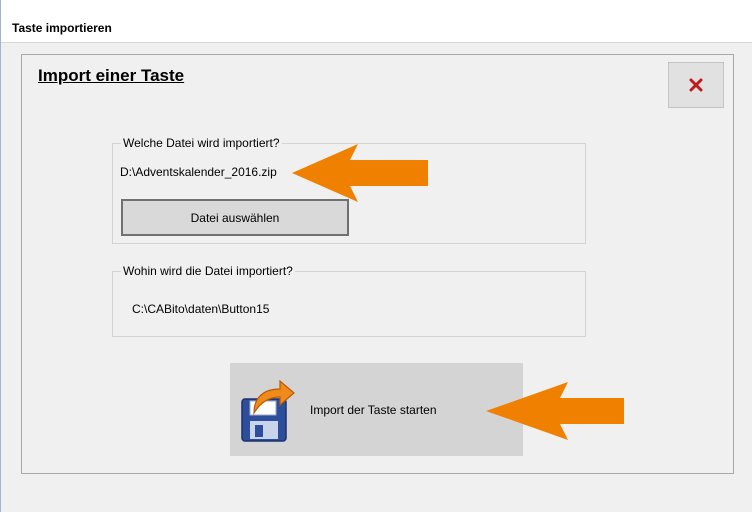  I want to click on target-folder-legend: Wohin wird die Datei importiert?, so click(208, 271).